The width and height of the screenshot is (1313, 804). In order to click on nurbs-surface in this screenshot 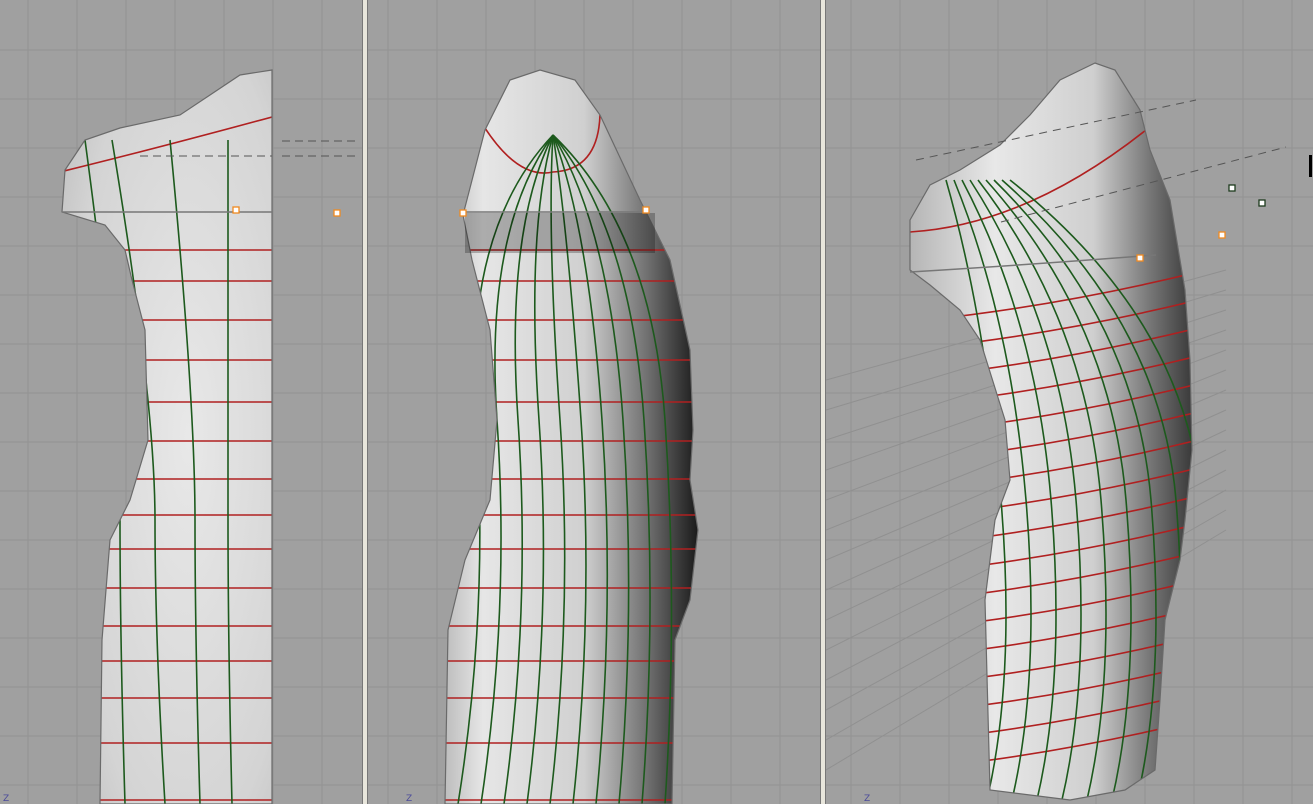, I will do `click(167, 437)`.